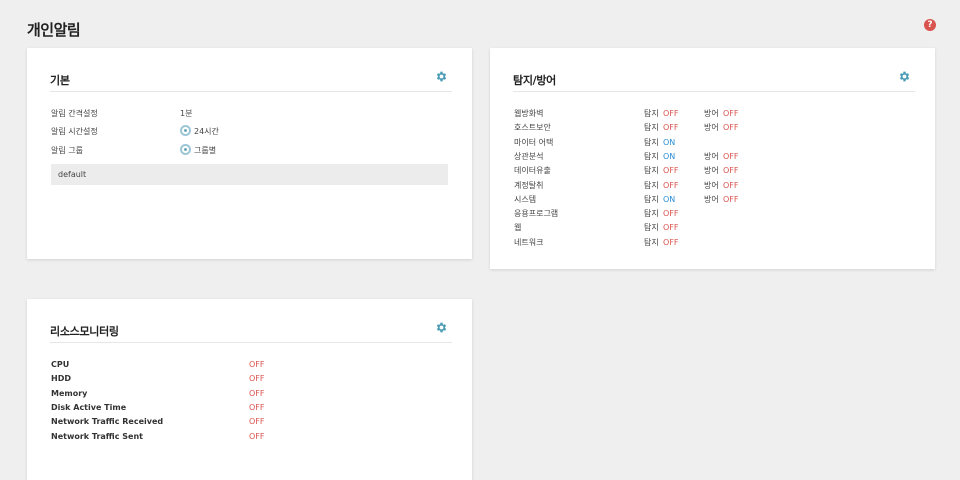  I want to click on detect-item-name: 네트워크, so click(529, 242).